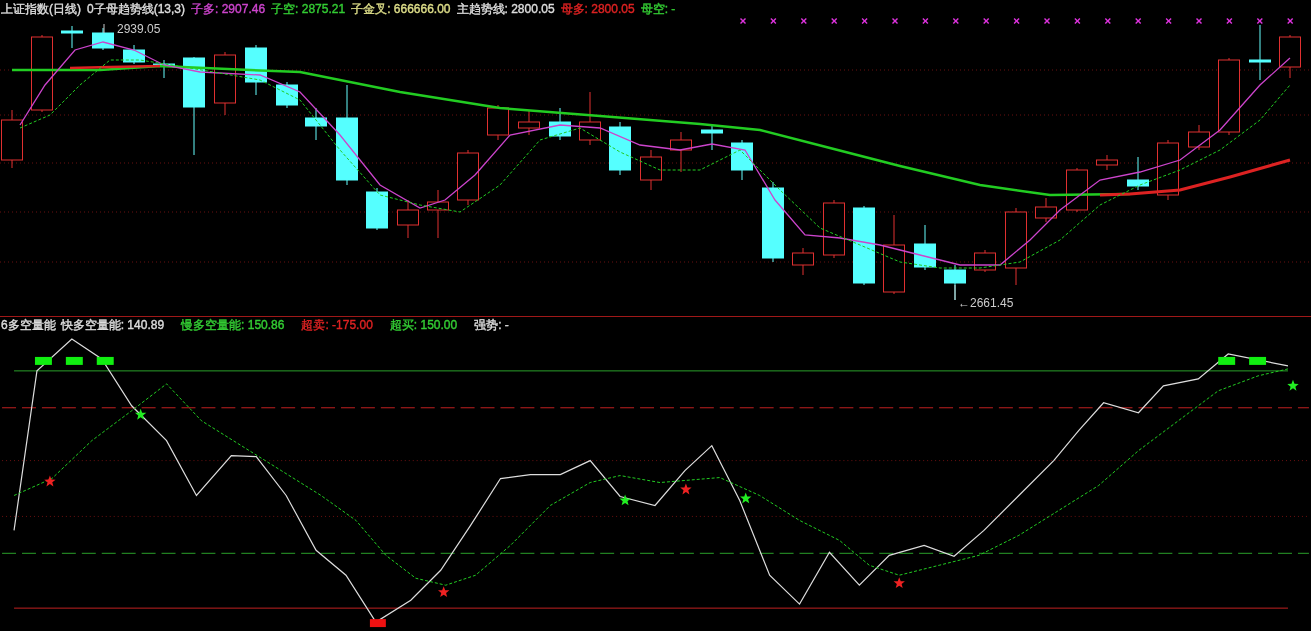 This screenshot has height=631, width=1311. Describe the element at coordinates (423, 326) in the screenshot. I see `legend-value: 超买: 150.00` at that location.